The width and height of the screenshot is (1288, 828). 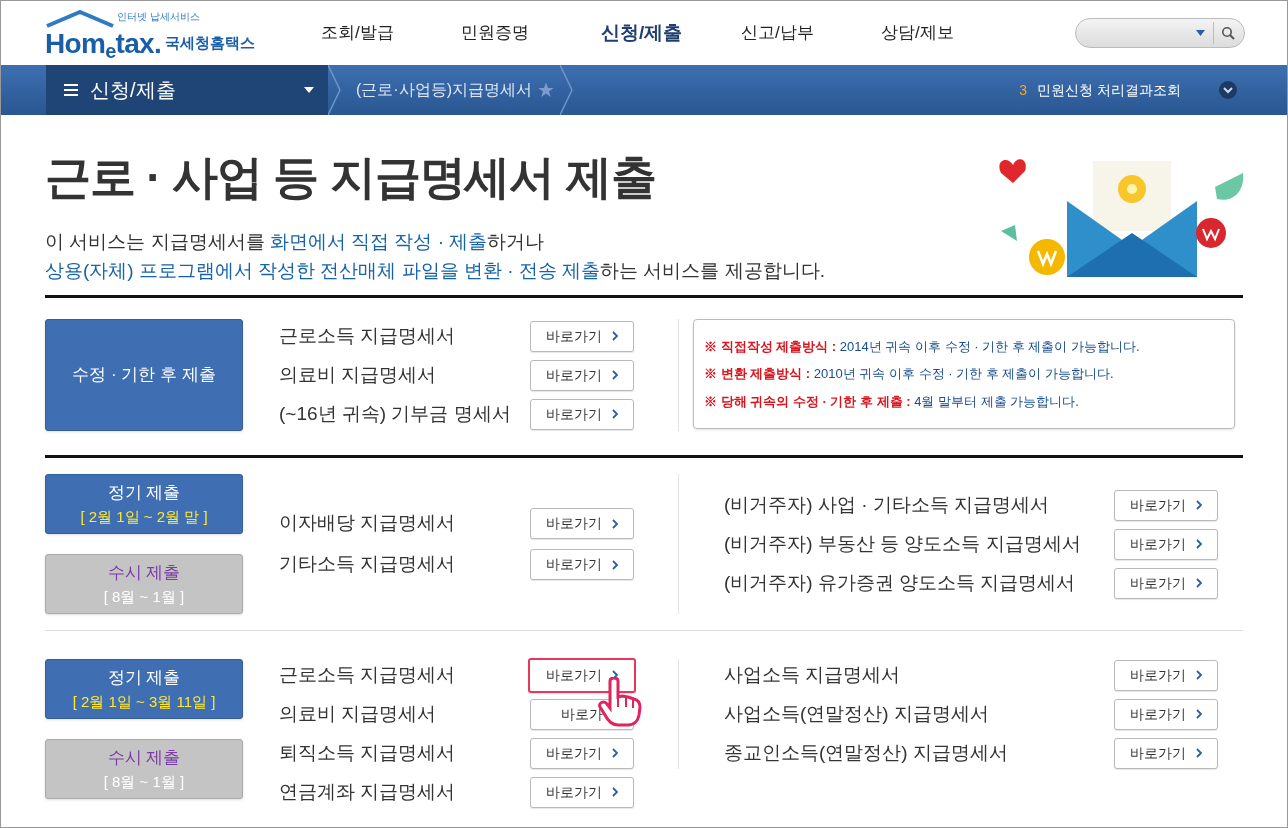 I want to click on form-label: (비거주자) 유가증권 양도소득 지급명세서, so click(x=900, y=582).